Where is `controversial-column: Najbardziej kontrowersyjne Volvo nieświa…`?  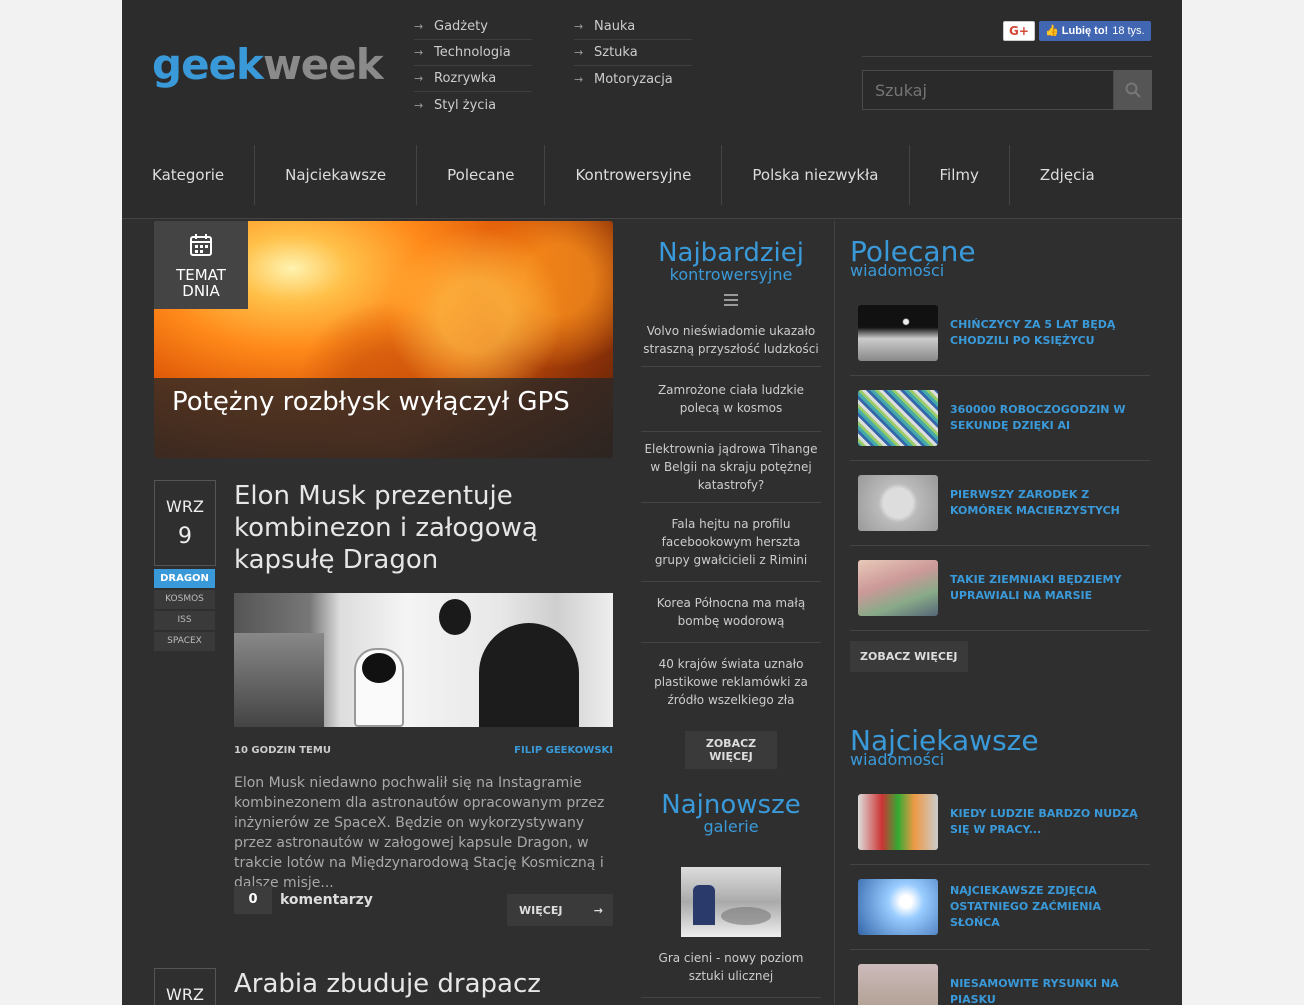 controversial-column: Najbardziej kontrowersyjne Volvo nieświa… is located at coordinates (731, 609).